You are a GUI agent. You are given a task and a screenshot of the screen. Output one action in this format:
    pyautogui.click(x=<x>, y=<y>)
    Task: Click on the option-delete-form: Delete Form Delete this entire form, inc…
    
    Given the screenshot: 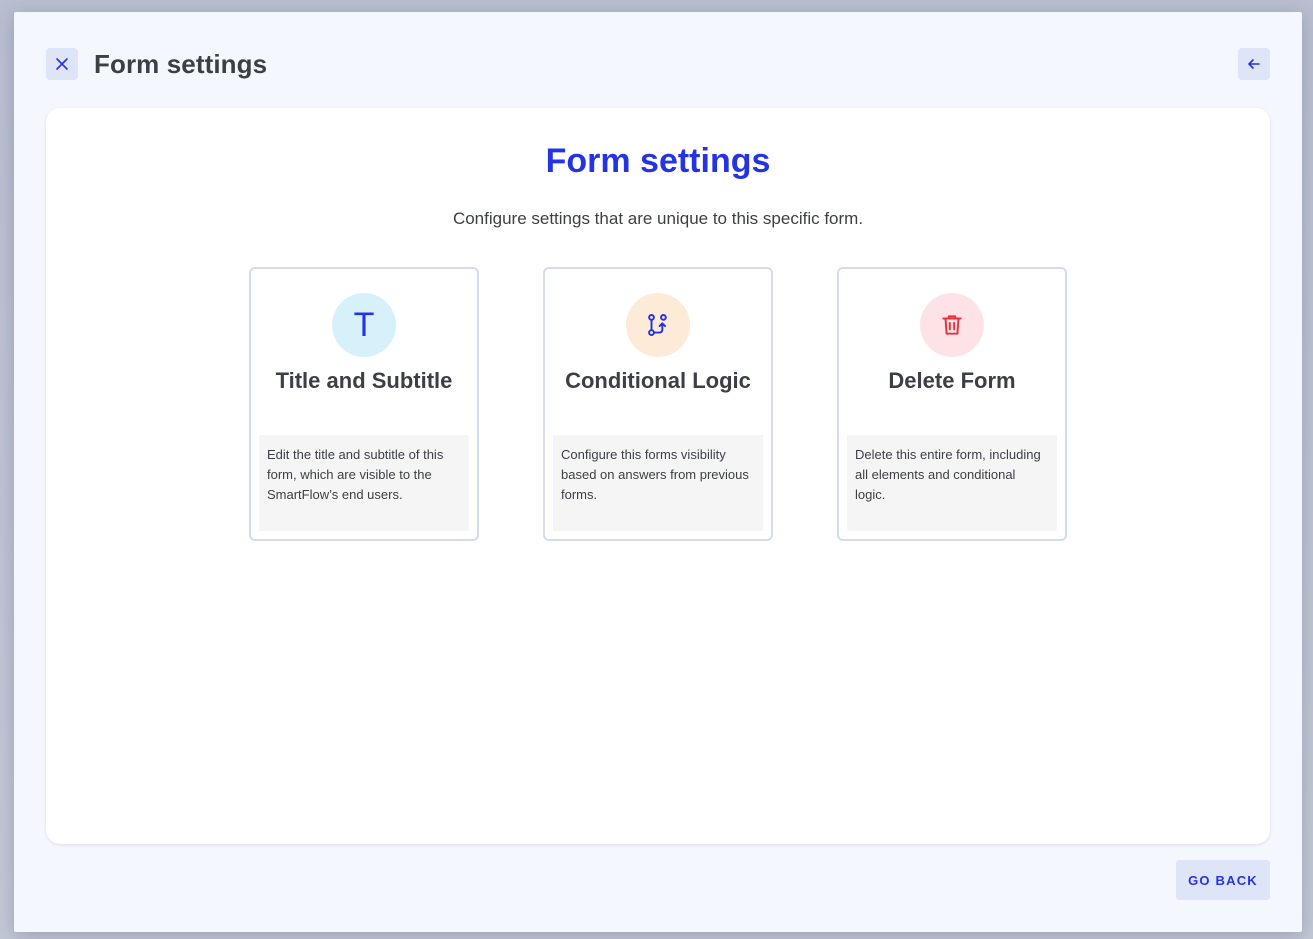 What is the action you would take?
    pyautogui.click(x=952, y=404)
    